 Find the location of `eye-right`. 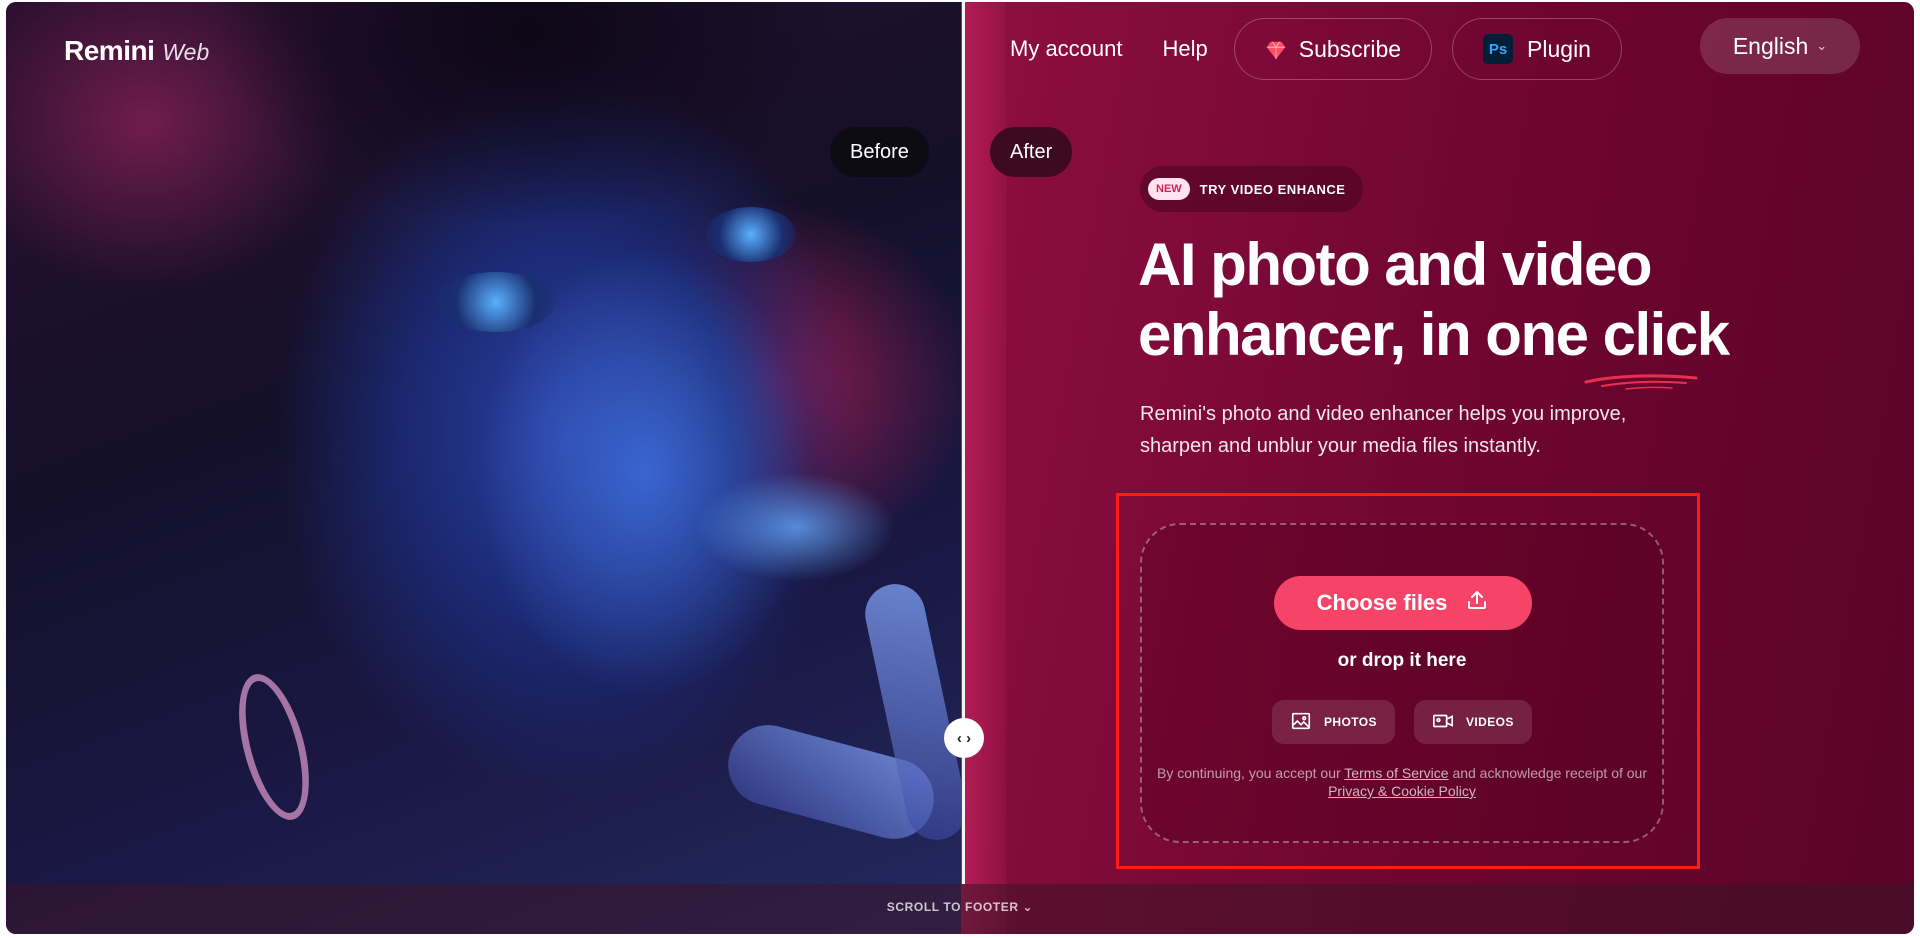

eye-right is located at coordinates (751, 234).